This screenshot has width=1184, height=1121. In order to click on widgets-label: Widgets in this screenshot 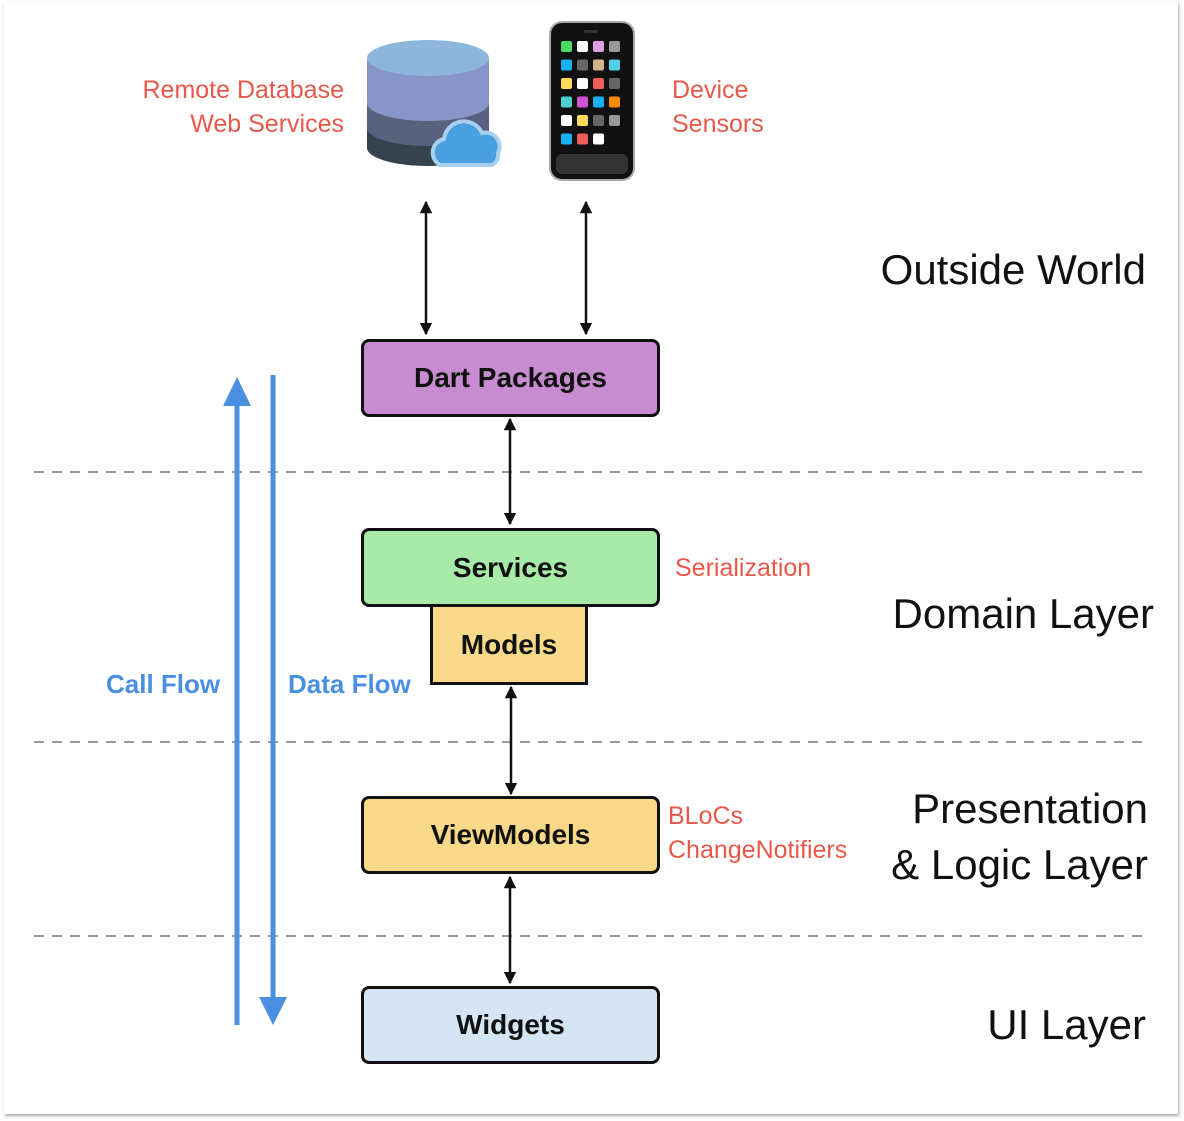, I will do `click(510, 1024)`.